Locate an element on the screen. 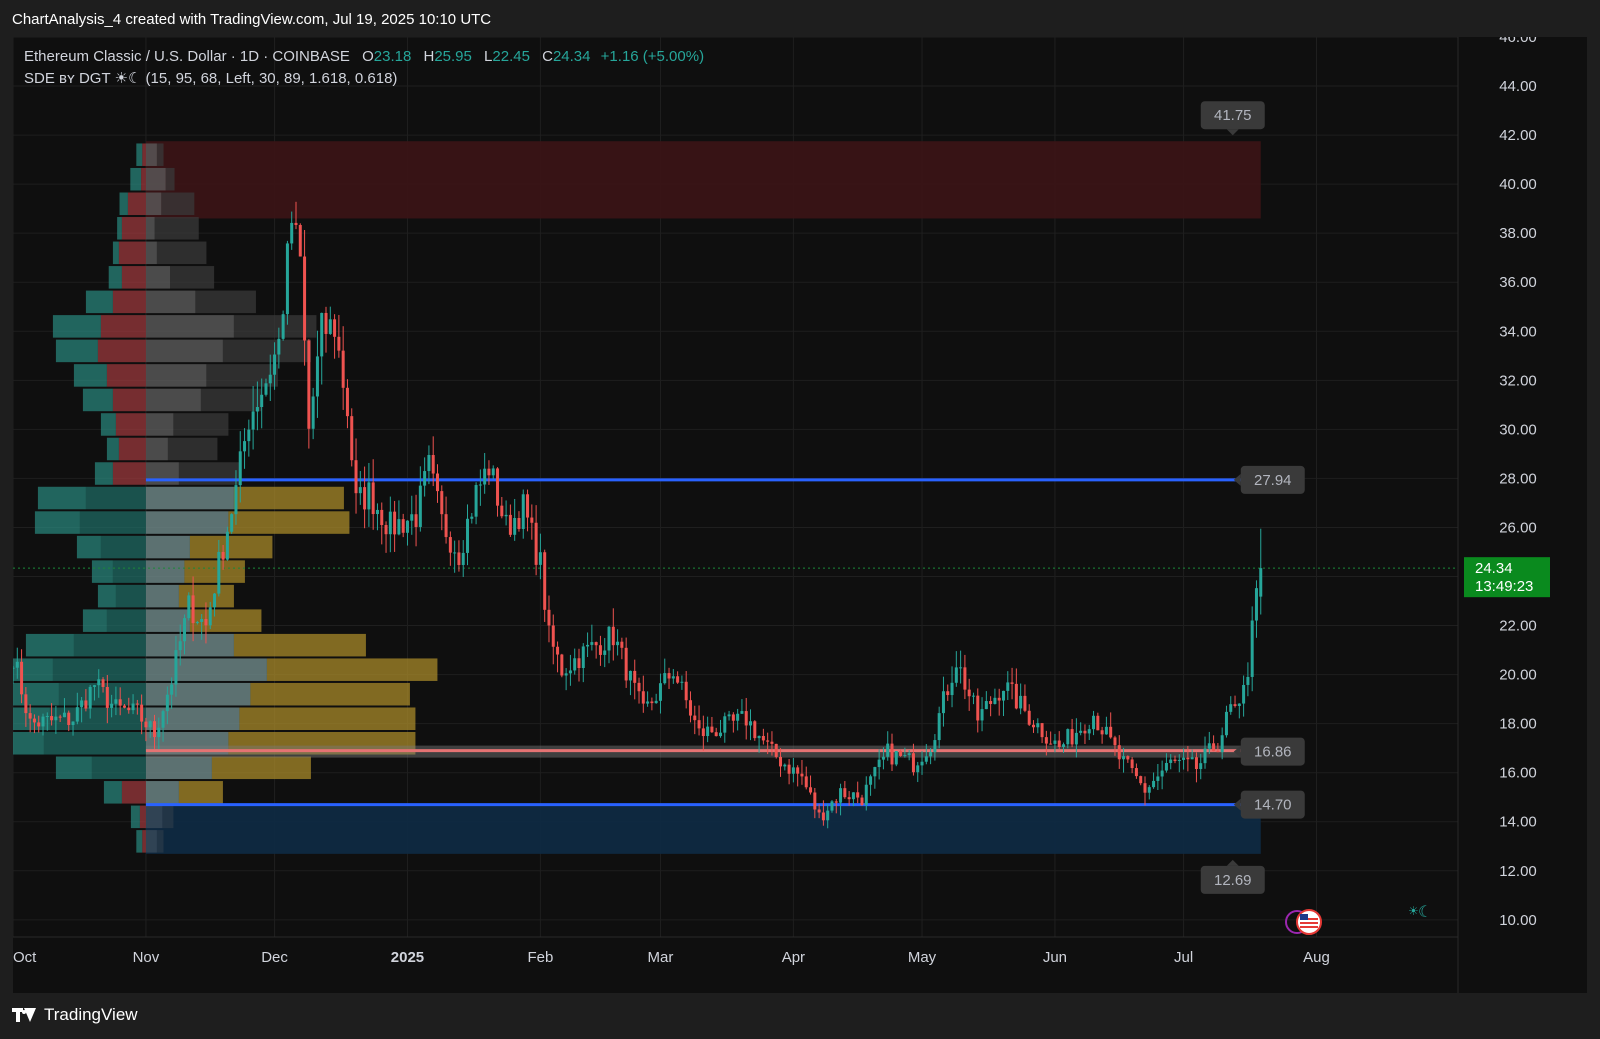 The height and width of the screenshot is (1039, 1600). economic-event-icon is located at coordinates (1303, 922).